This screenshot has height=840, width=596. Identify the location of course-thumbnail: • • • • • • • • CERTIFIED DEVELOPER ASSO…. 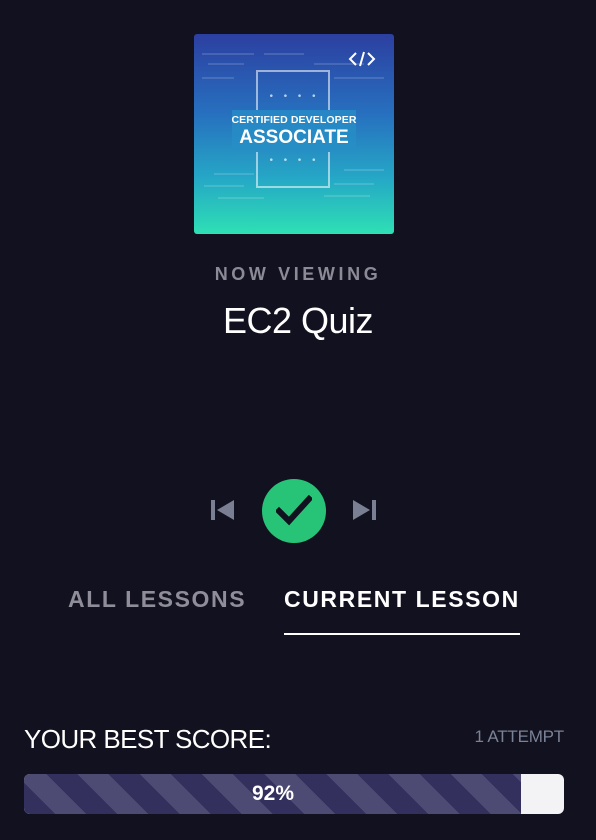
(294, 134).